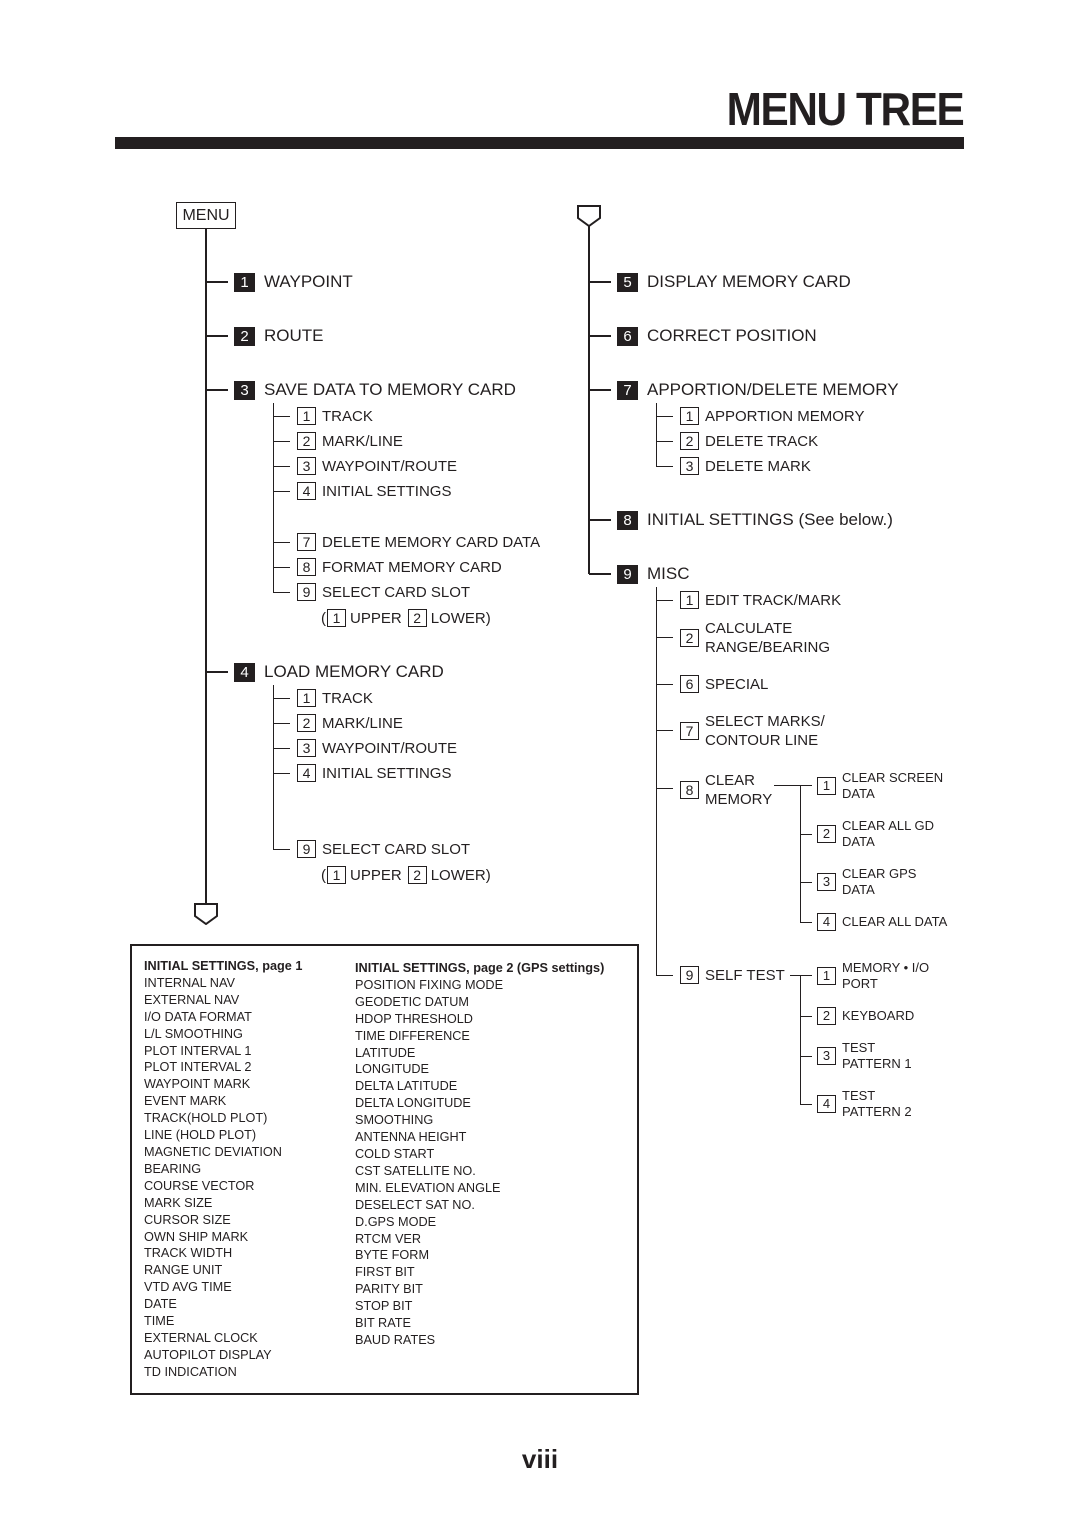 The height and width of the screenshot is (1528, 1080). Describe the element at coordinates (893, 777) in the screenshot. I see `label-line-1: CLEAR SCREEN` at that location.